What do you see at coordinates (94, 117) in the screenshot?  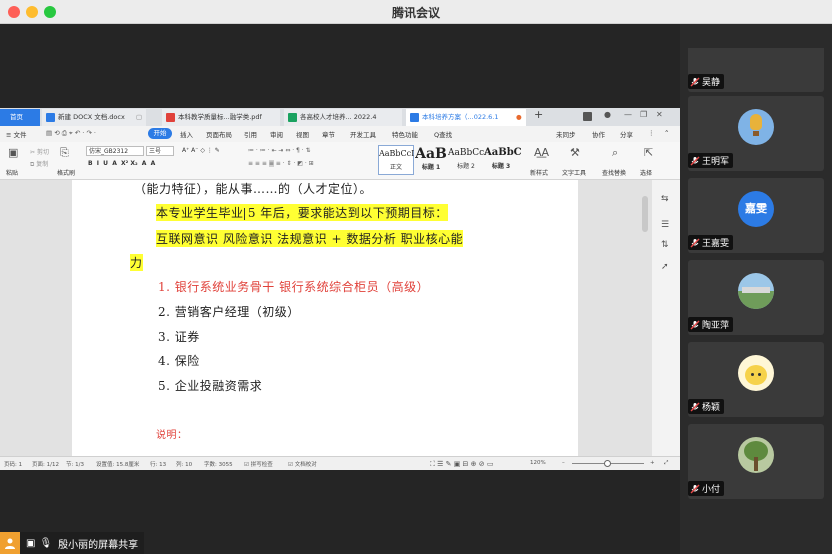 I see `tab-docx: 新建 DOCX 文档.docx ▢` at bounding box center [94, 117].